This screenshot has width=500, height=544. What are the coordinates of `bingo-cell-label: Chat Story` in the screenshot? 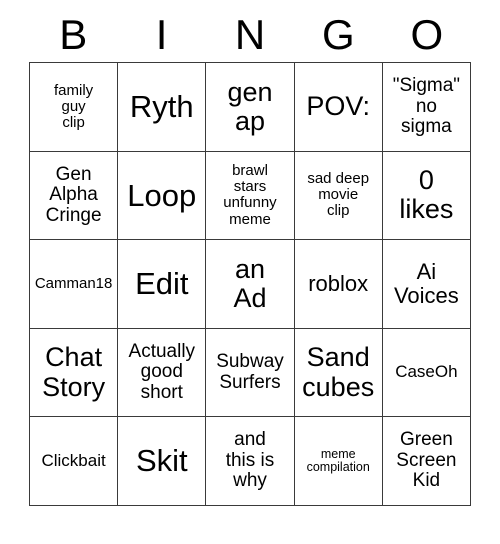 It's located at (74, 372).